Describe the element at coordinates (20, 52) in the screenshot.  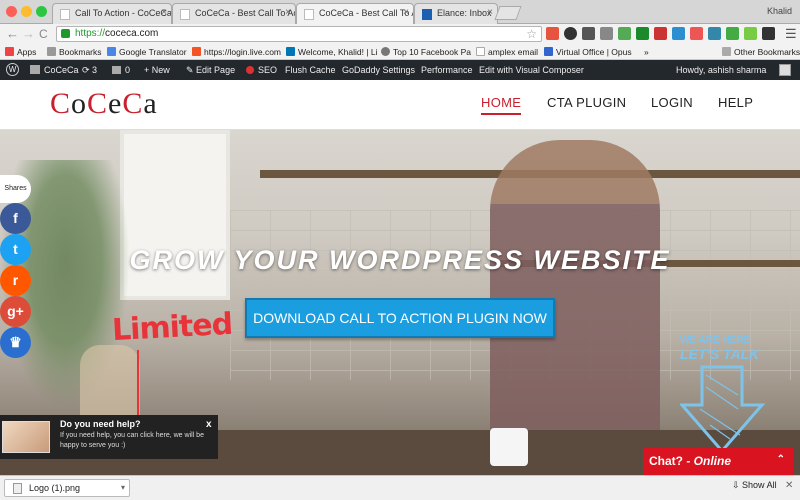
I see `bookmark-apps: Apps` at that location.